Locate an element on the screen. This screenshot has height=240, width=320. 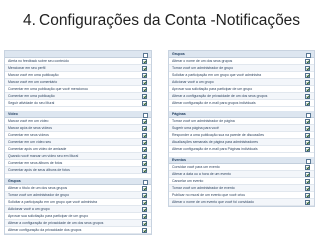
notification-label: Comentar após de seus álbuns de fotos is located at coordinates (39, 170).